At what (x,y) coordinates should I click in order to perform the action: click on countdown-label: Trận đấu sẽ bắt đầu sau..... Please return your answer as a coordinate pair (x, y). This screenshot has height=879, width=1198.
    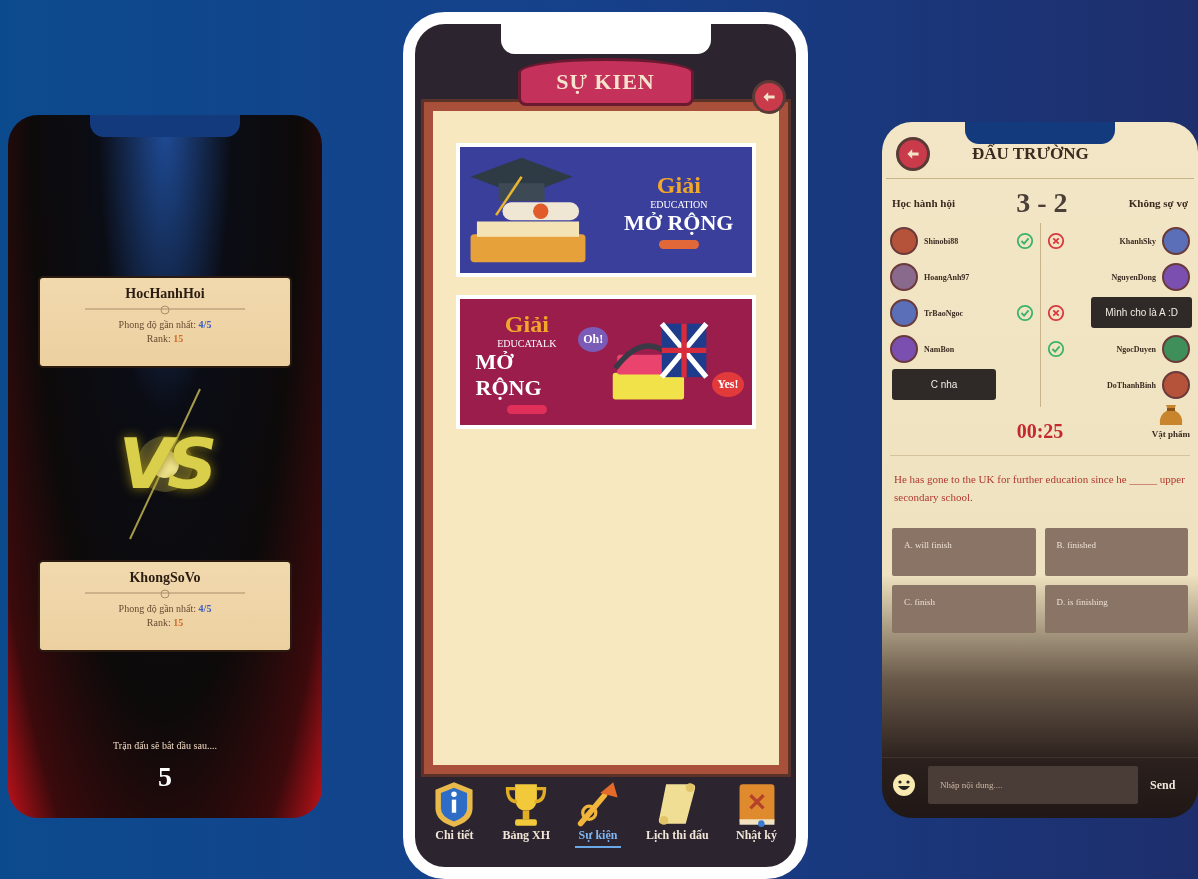
    Looking at the image, I should click on (165, 745).